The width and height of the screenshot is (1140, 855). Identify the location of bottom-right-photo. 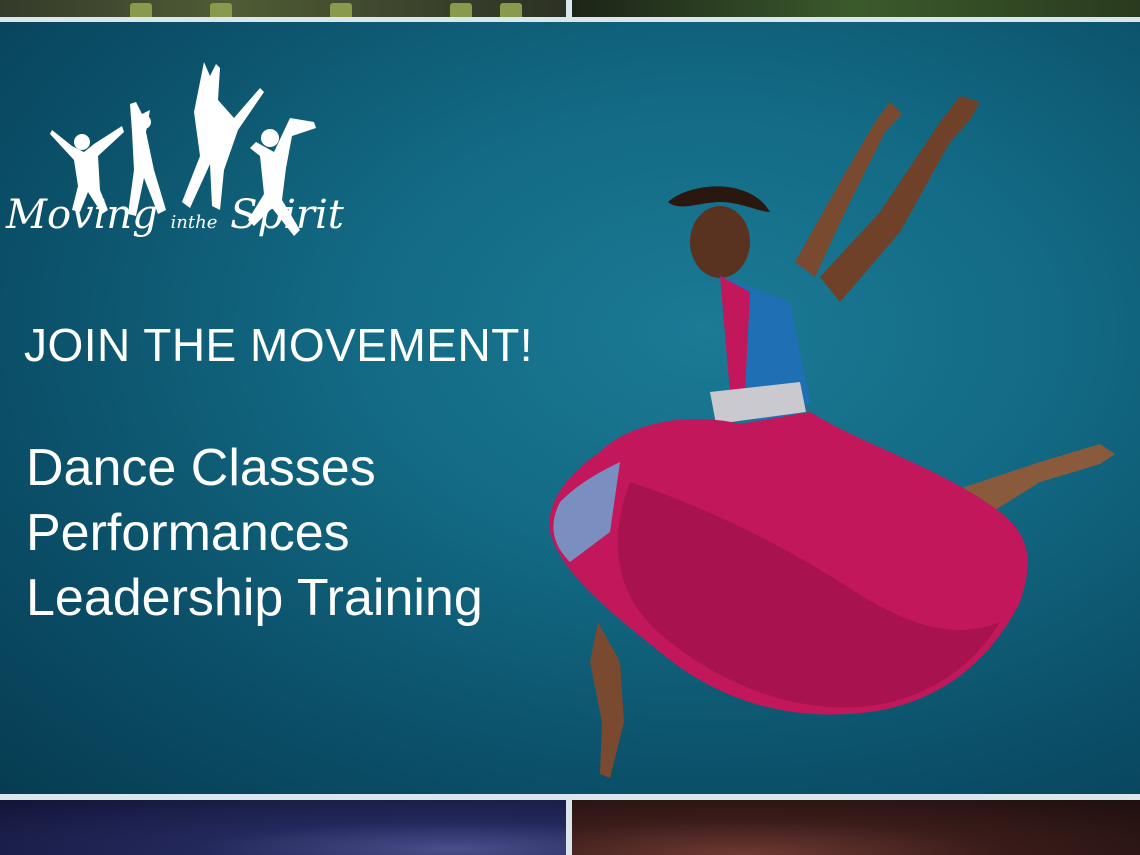
(856, 827).